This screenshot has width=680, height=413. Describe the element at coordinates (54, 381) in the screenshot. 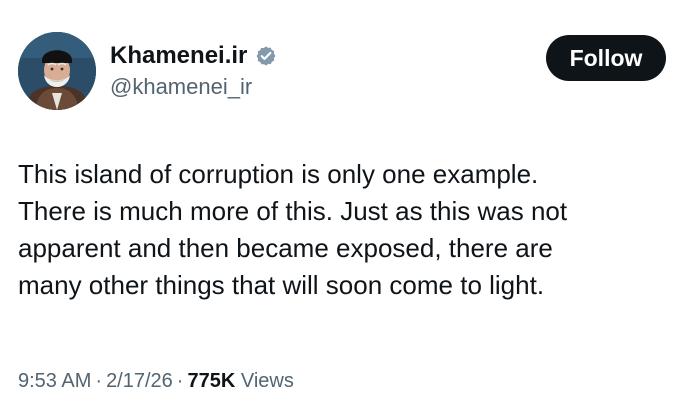

I see `post-time: 9:53 AM` at that location.